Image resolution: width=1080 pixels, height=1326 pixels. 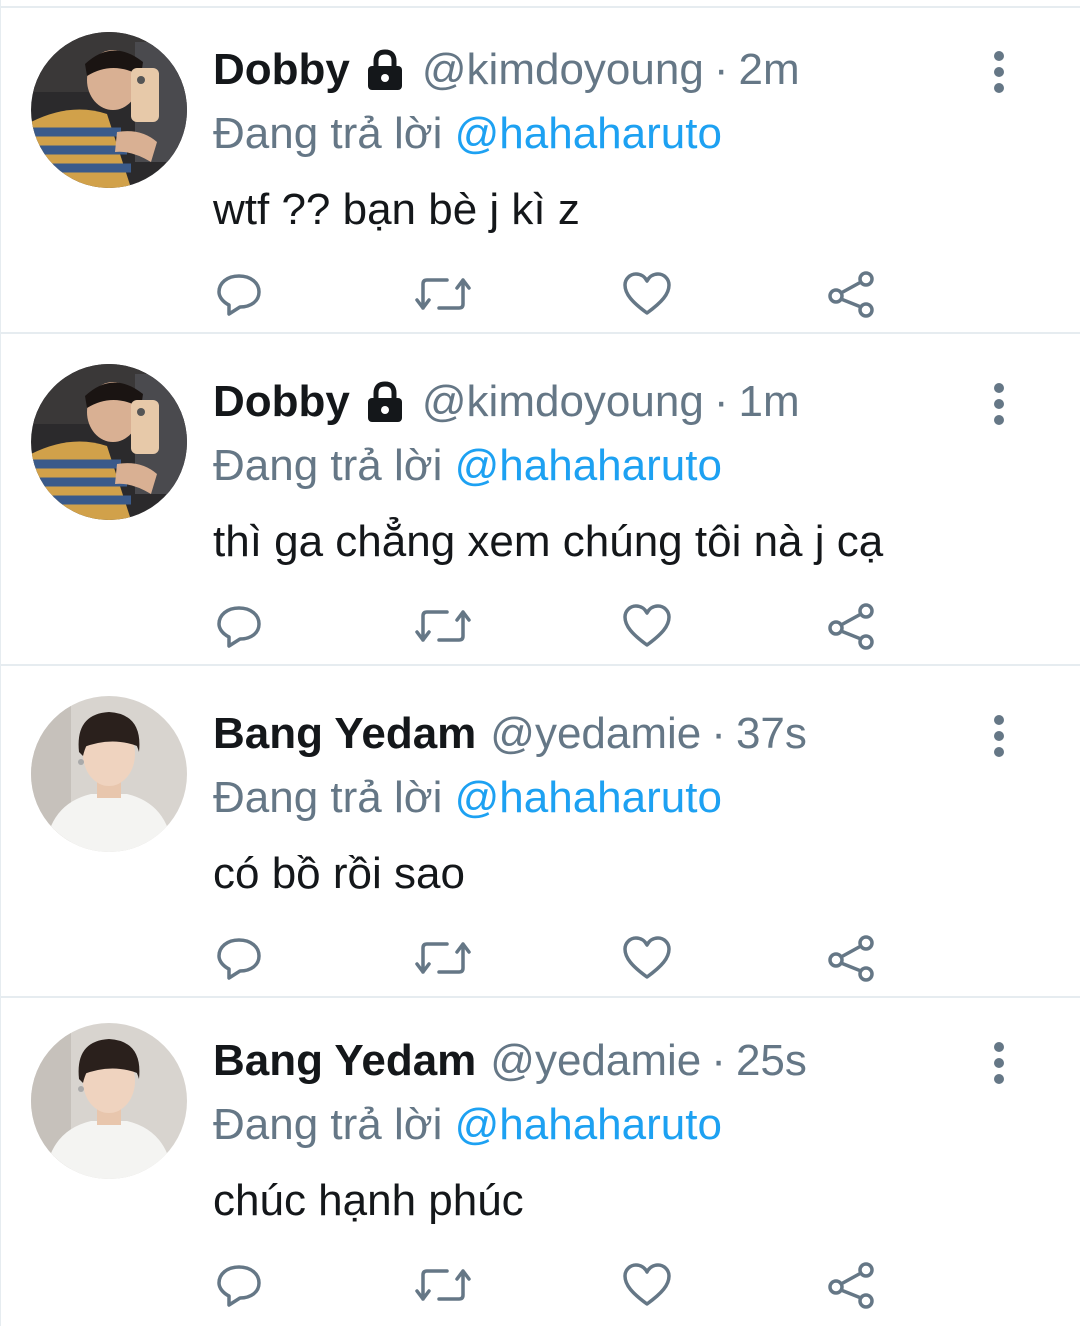 I want to click on tweet-header: Dobby @kimdoyoung · 2m, so click(x=506, y=70).